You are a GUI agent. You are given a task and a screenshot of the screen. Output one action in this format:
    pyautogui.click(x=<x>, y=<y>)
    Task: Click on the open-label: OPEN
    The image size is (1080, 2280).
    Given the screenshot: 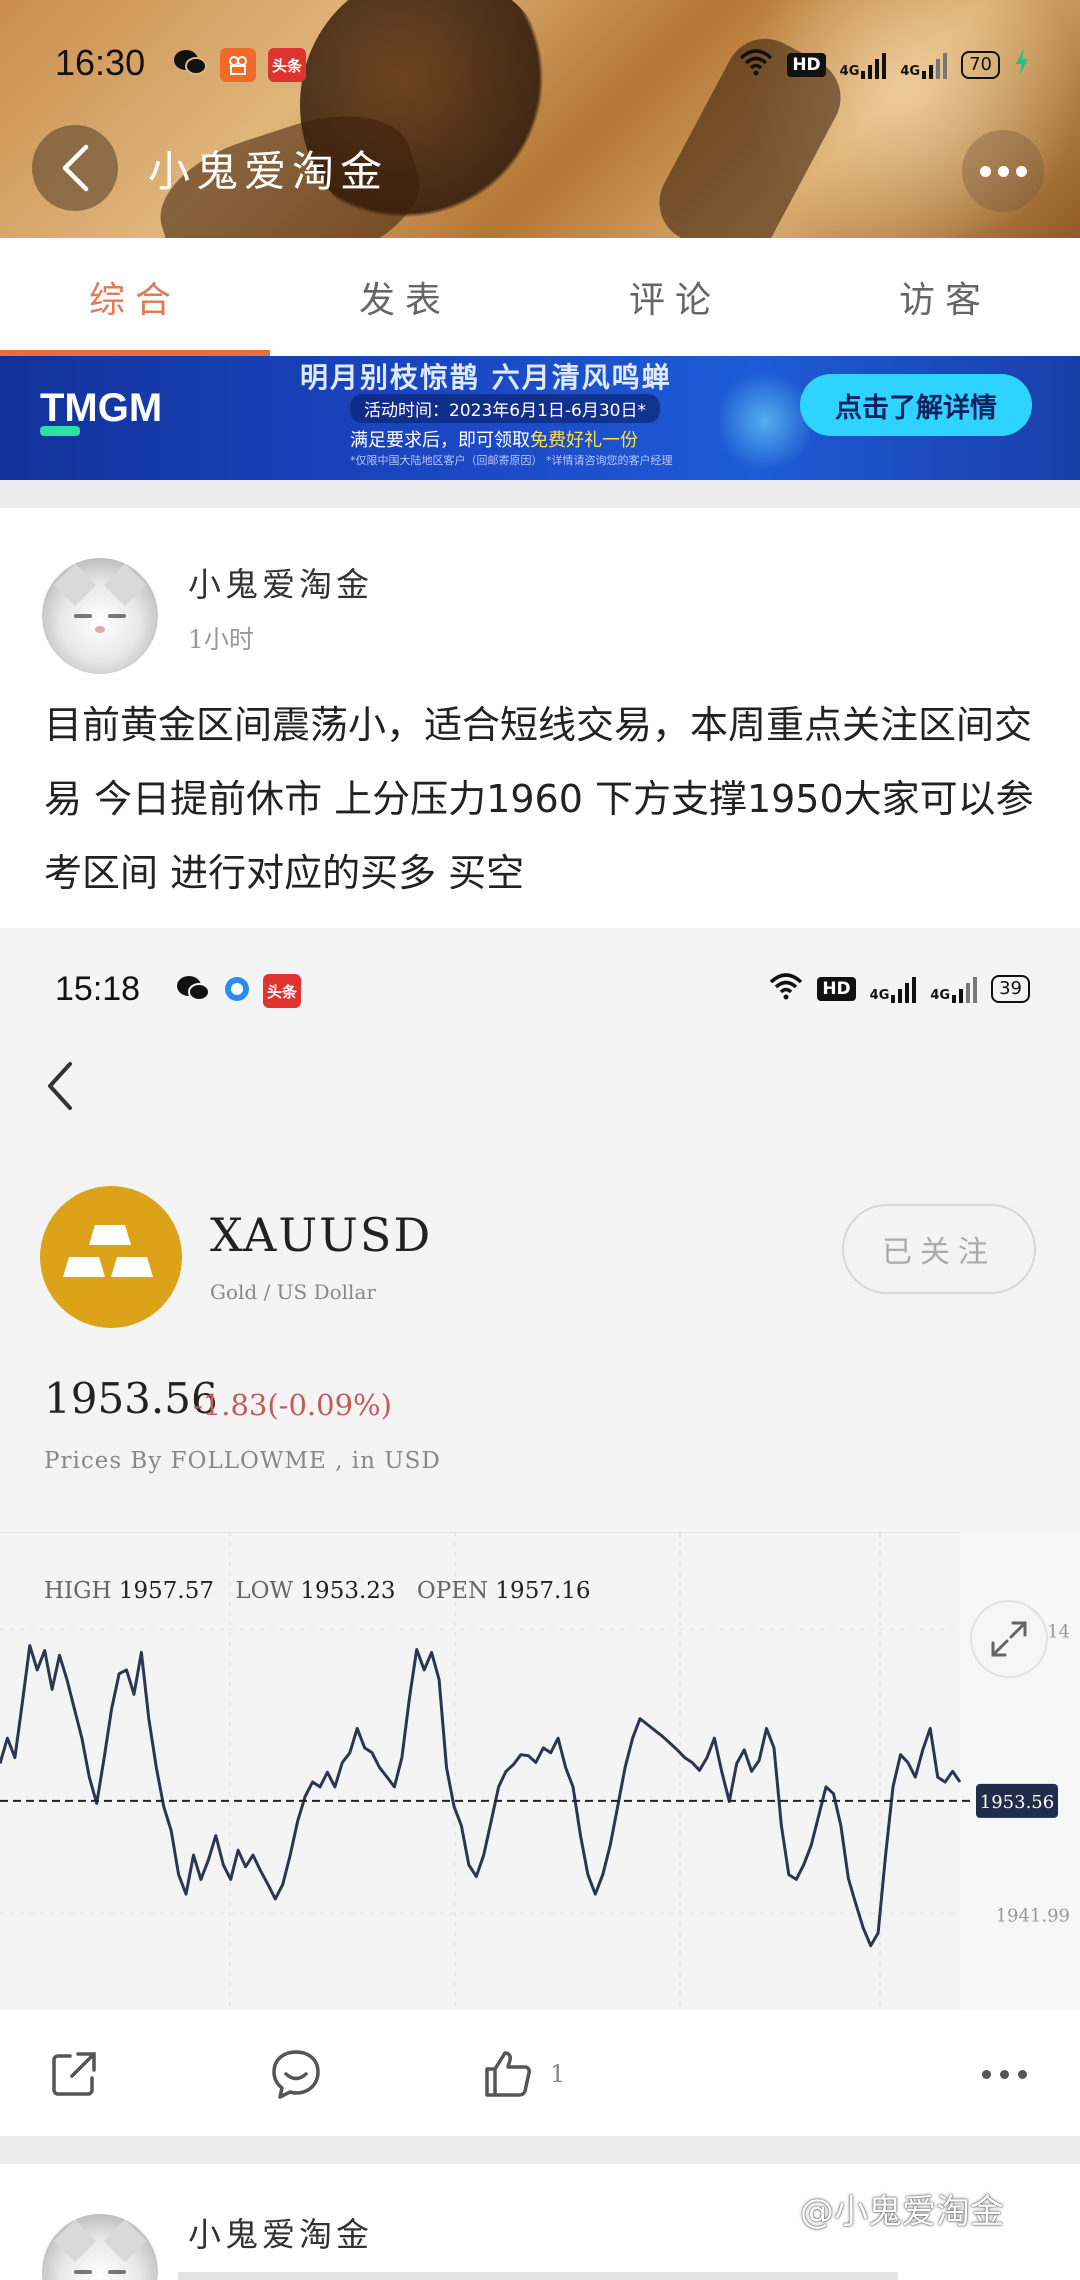 What is the action you would take?
    pyautogui.click(x=452, y=1591)
    